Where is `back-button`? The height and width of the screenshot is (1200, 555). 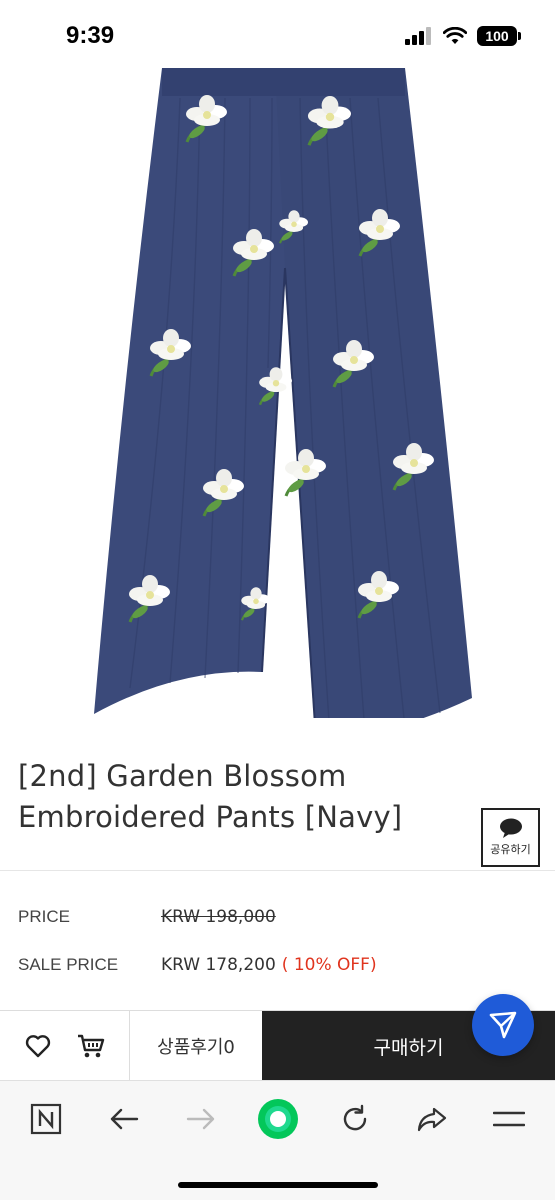
back-button is located at coordinates (124, 1119).